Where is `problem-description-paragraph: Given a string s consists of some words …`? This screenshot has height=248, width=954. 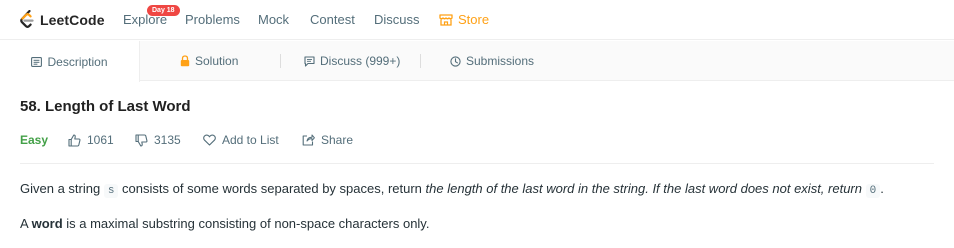 problem-description-paragraph: Given a string s consists of some words … is located at coordinates (452, 189).